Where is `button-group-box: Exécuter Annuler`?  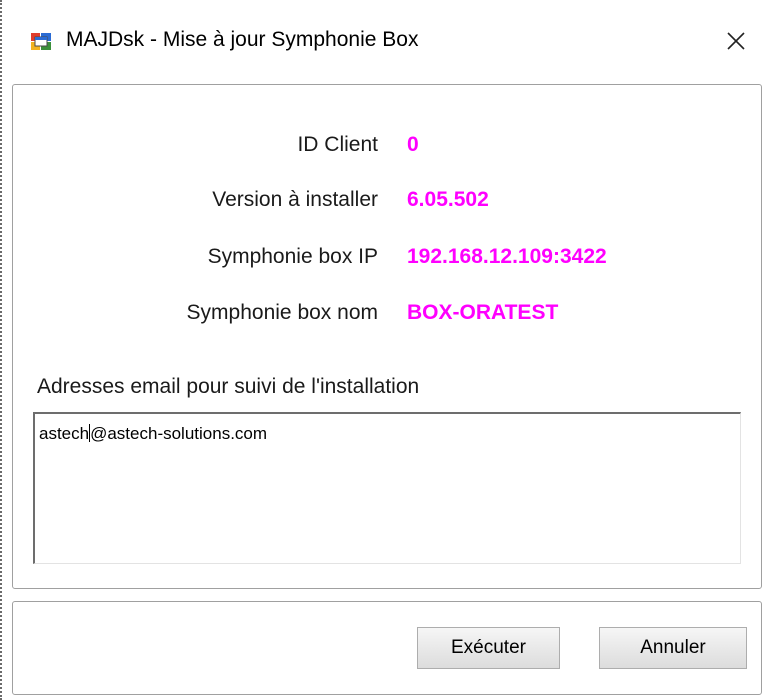 button-group-box: Exécuter Annuler is located at coordinates (387, 648).